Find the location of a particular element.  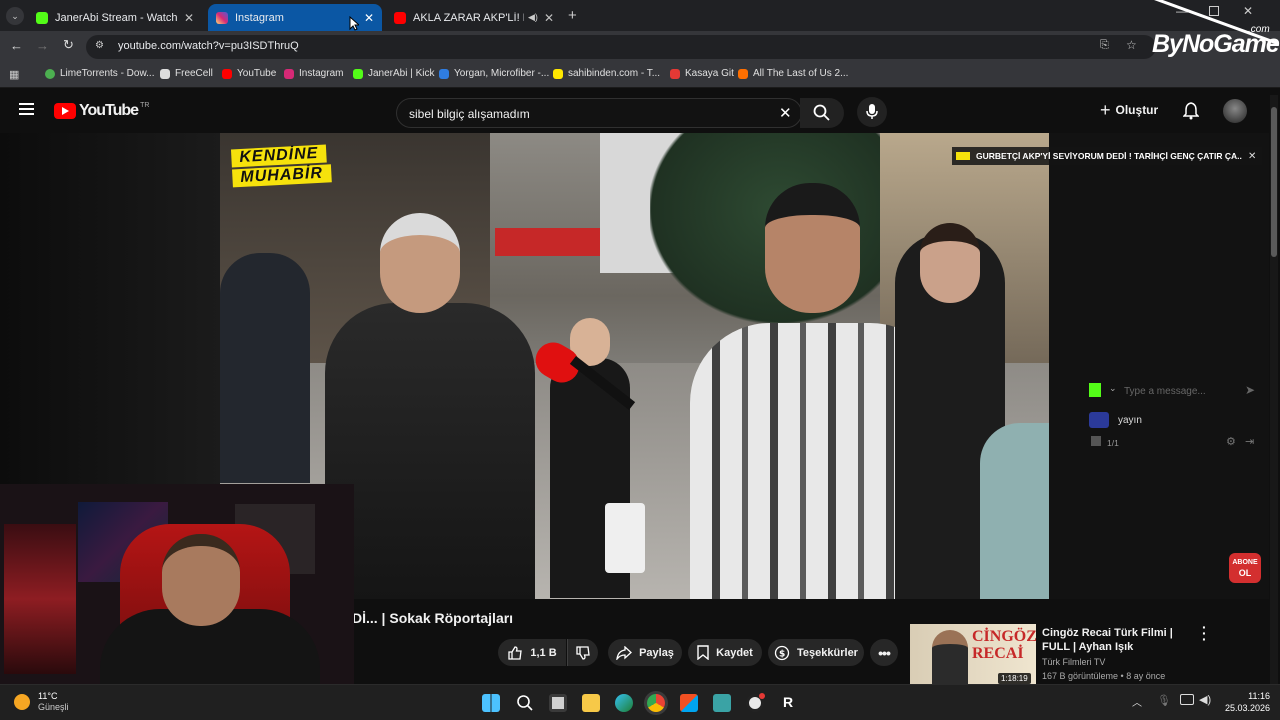

avatar is located at coordinates (1235, 111).